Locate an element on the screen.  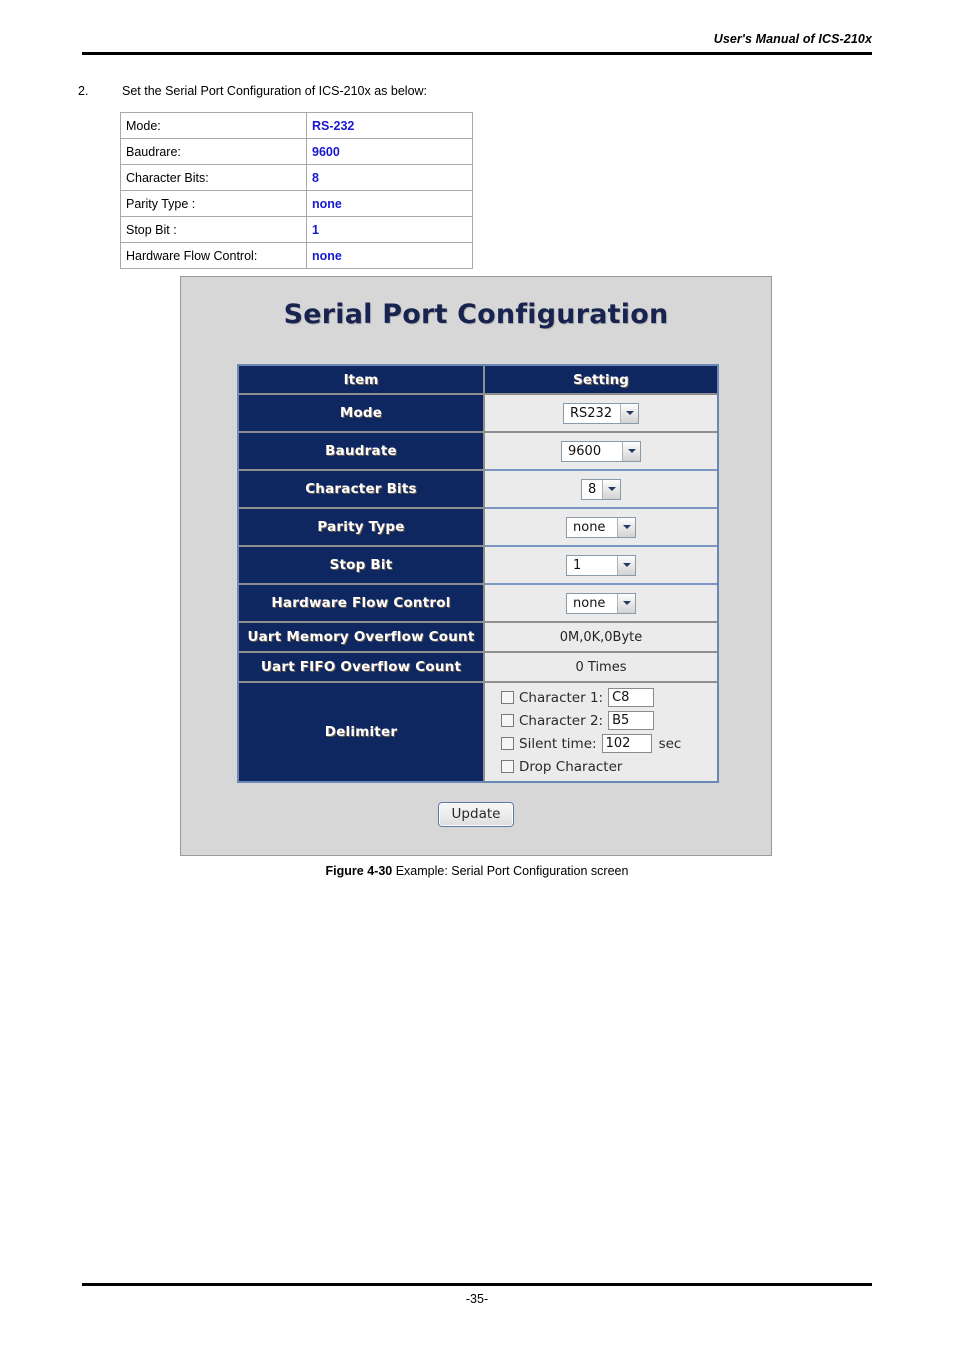
page-header: User's Manual of ICS-210x is located at coordinates (477, 39).